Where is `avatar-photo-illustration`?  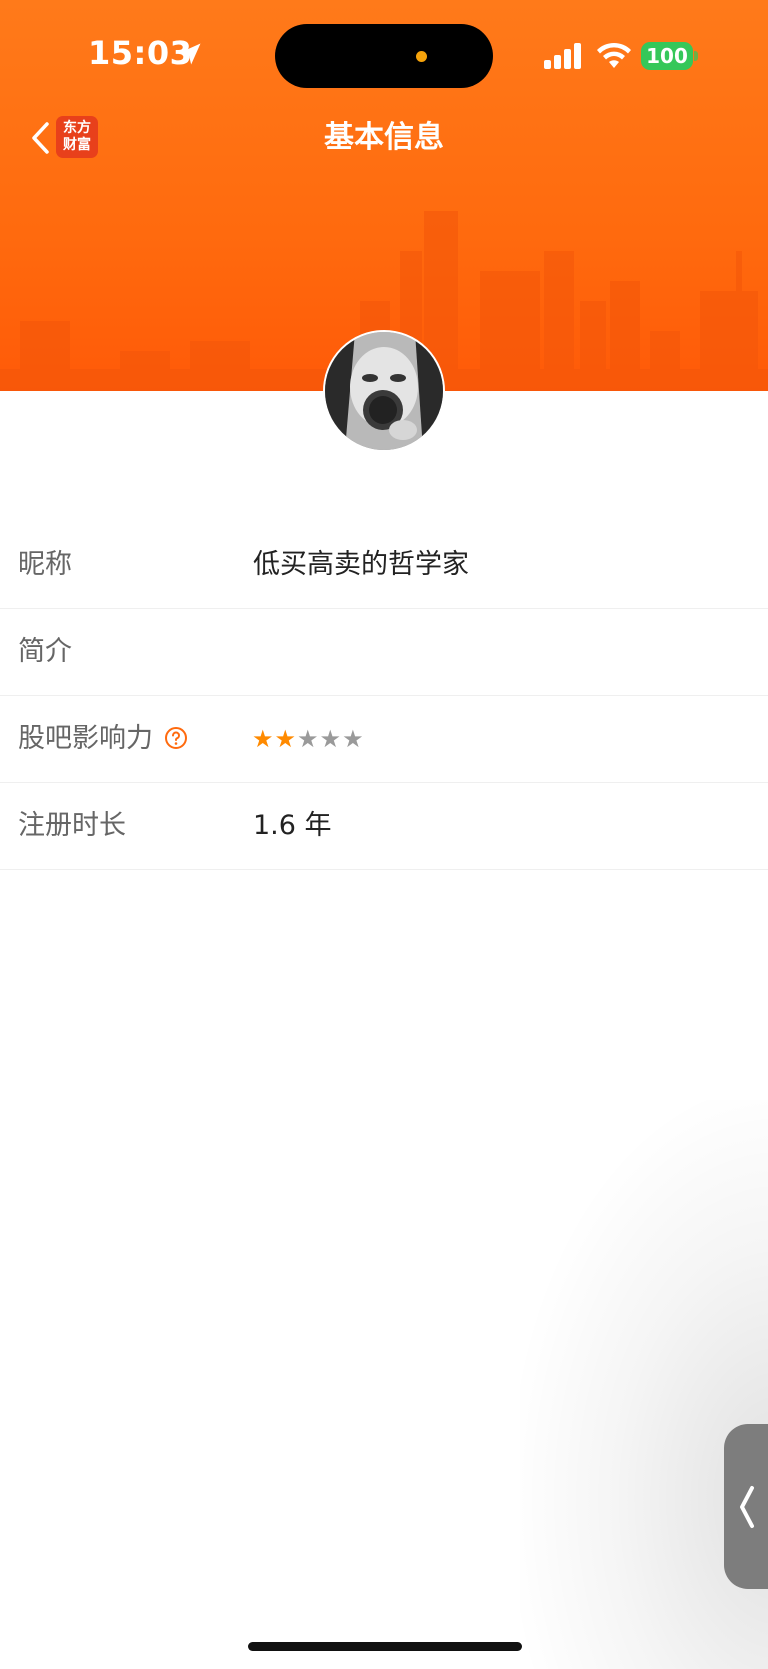
avatar-photo-illustration is located at coordinates (384, 391).